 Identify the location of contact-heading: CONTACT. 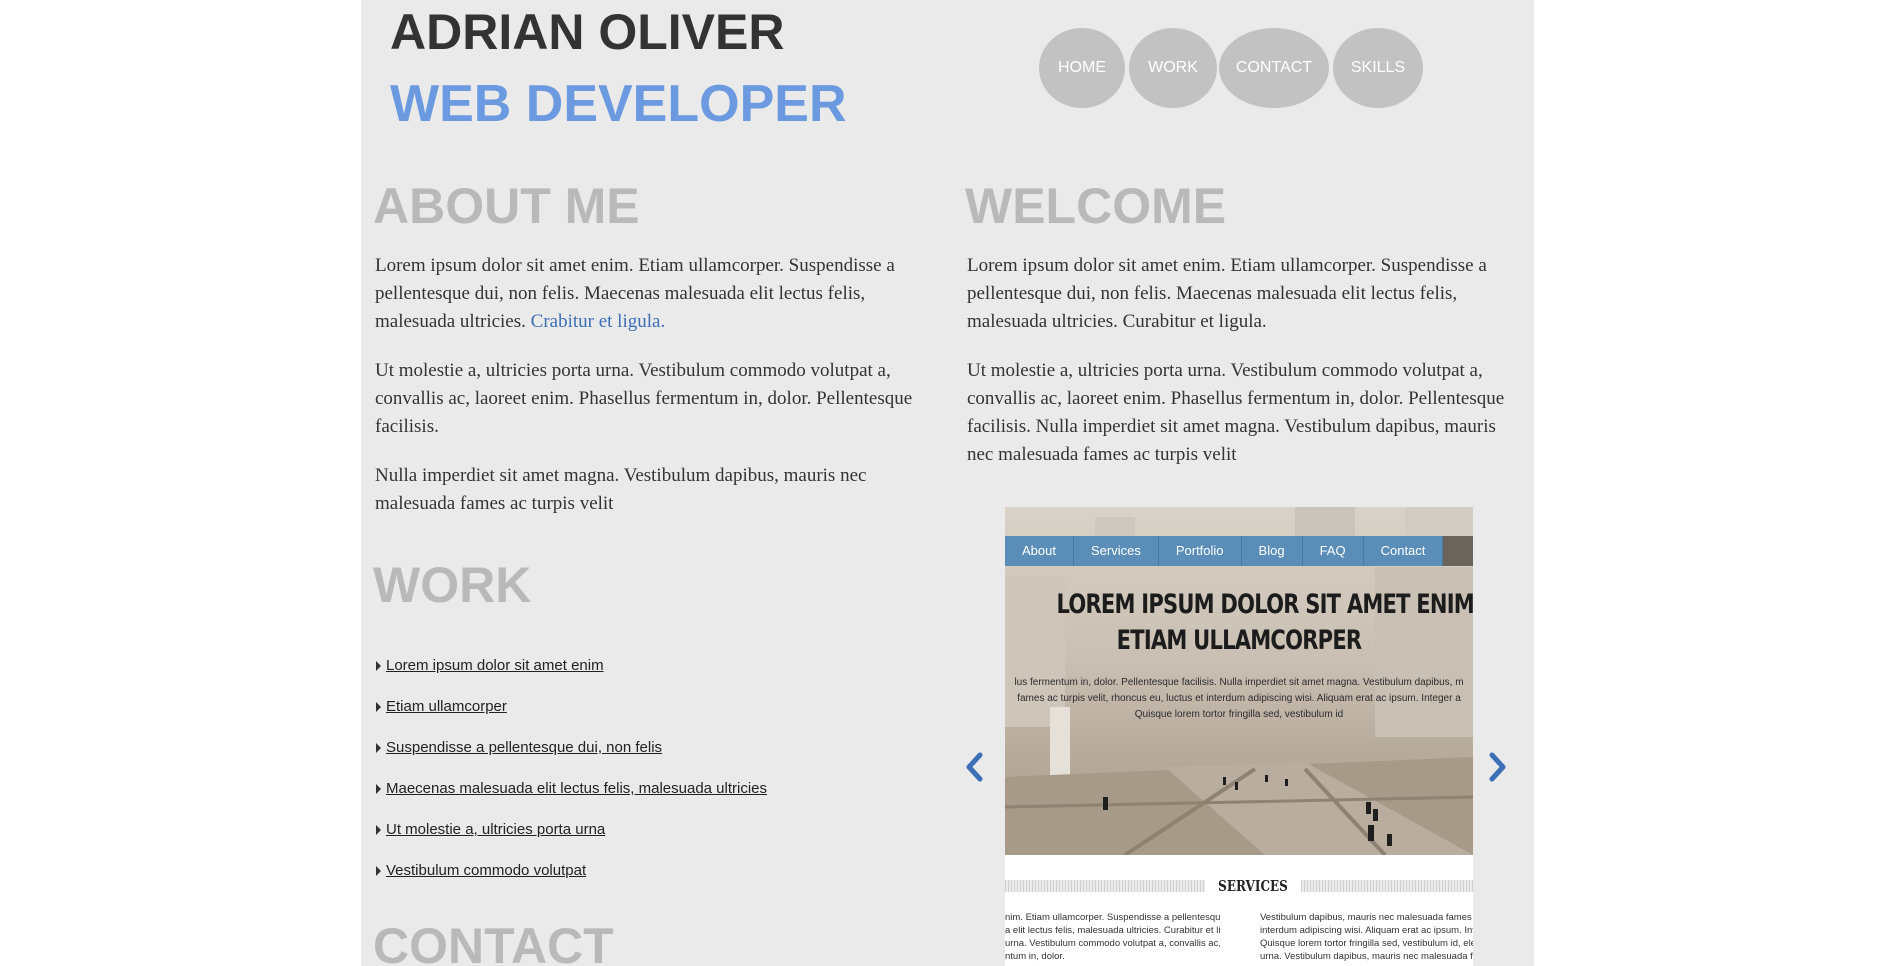
(493, 942).